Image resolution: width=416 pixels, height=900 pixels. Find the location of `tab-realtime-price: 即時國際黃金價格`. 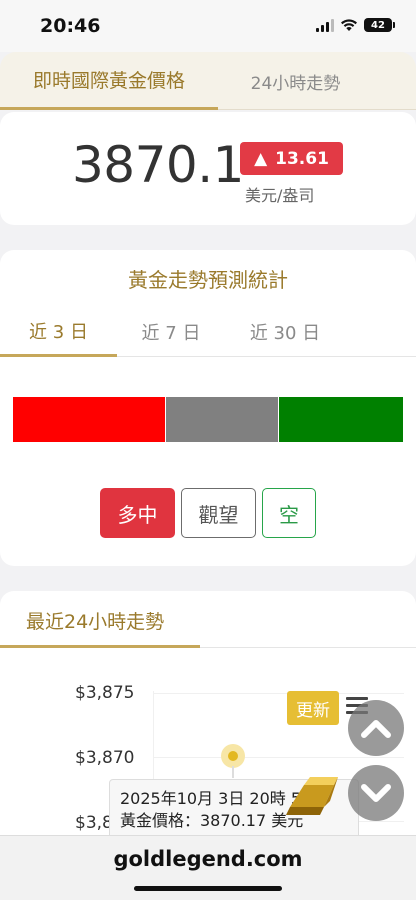

tab-realtime-price: 即時國際黃金價格 is located at coordinates (109, 81).